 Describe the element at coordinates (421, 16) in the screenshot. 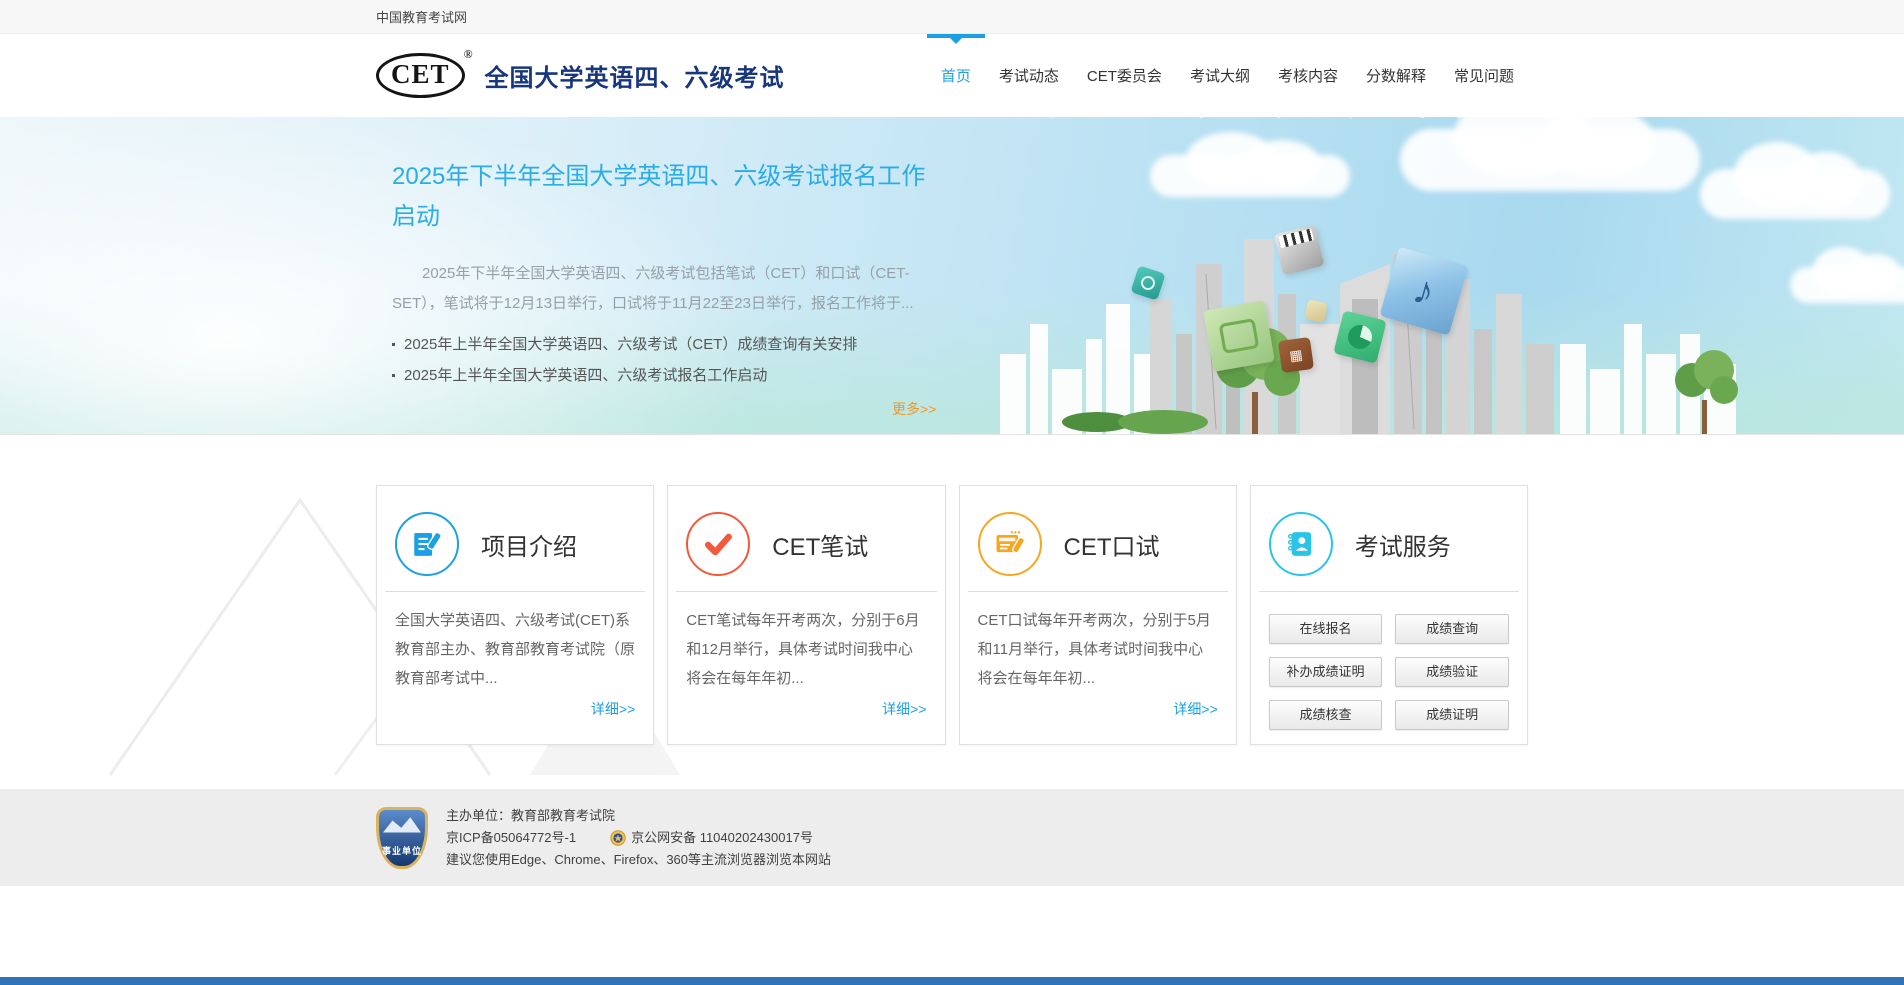

I see `site-name-link: 中国教育考试网` at that location.